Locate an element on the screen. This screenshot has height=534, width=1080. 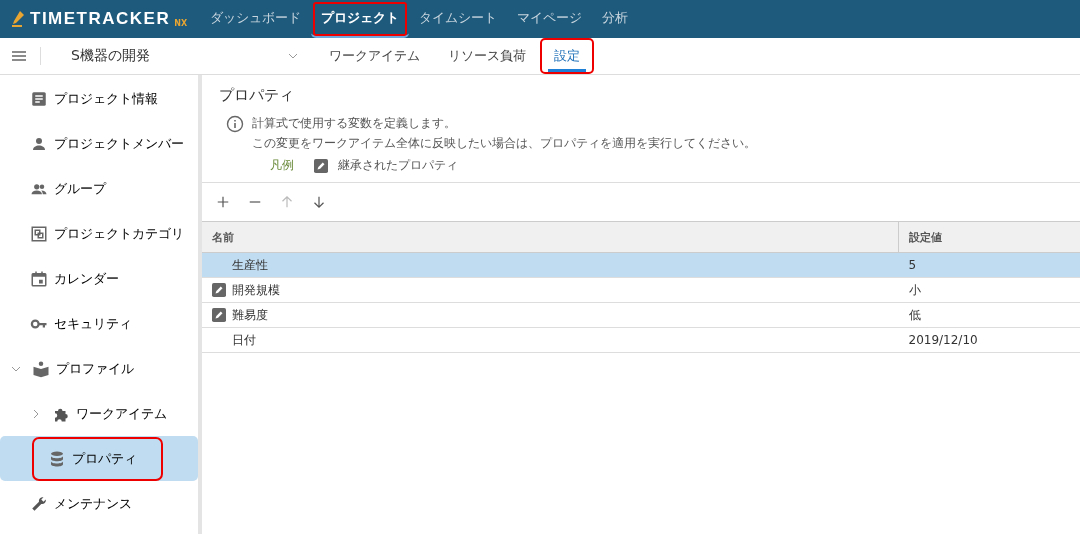
sidebar-item: プロジェクト情報 is located at coordinates (99, 98).